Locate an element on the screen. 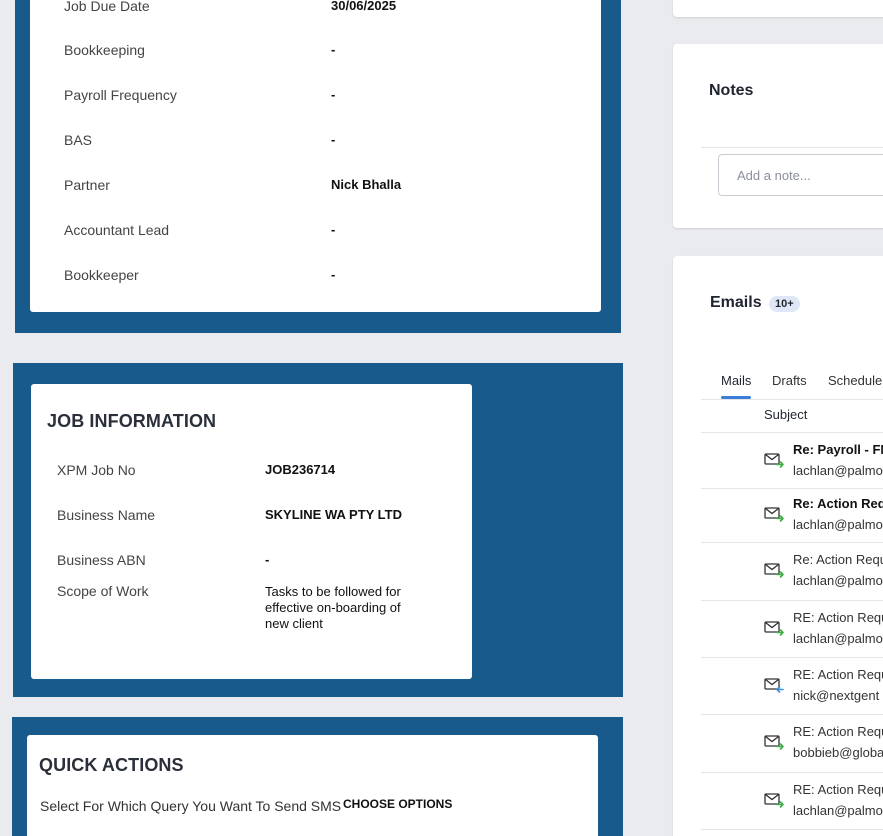  add-note-input is located at coordinates (800, 175).